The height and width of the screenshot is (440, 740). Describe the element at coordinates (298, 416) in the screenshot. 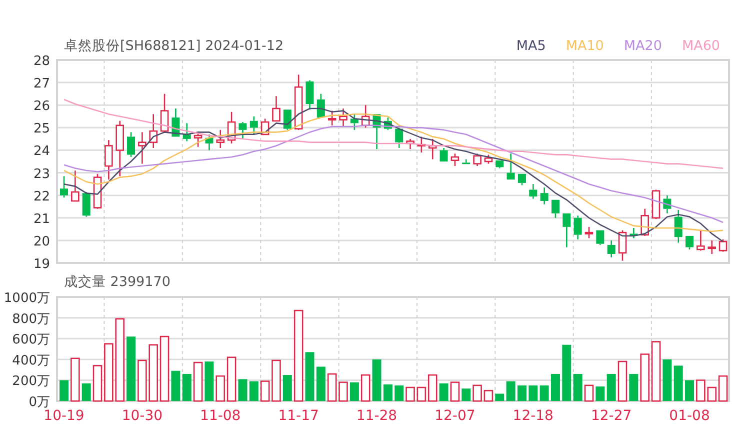

I see `date-label: 11-17` at that location.